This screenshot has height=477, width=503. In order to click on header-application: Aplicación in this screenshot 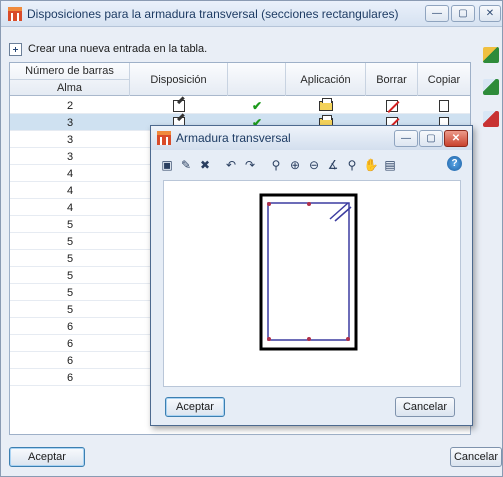, I will do `click(326, 79)`.